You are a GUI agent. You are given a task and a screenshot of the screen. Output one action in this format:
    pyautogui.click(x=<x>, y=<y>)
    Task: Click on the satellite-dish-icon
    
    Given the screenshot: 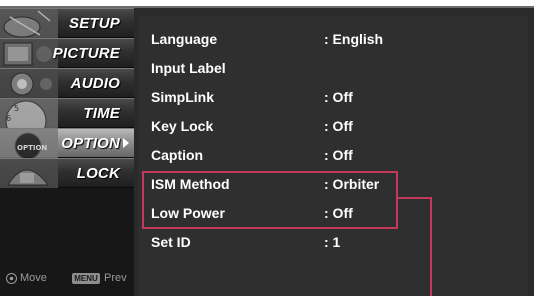 What is the action you would take?
    pyautogui.click(x=29, y=24)
    